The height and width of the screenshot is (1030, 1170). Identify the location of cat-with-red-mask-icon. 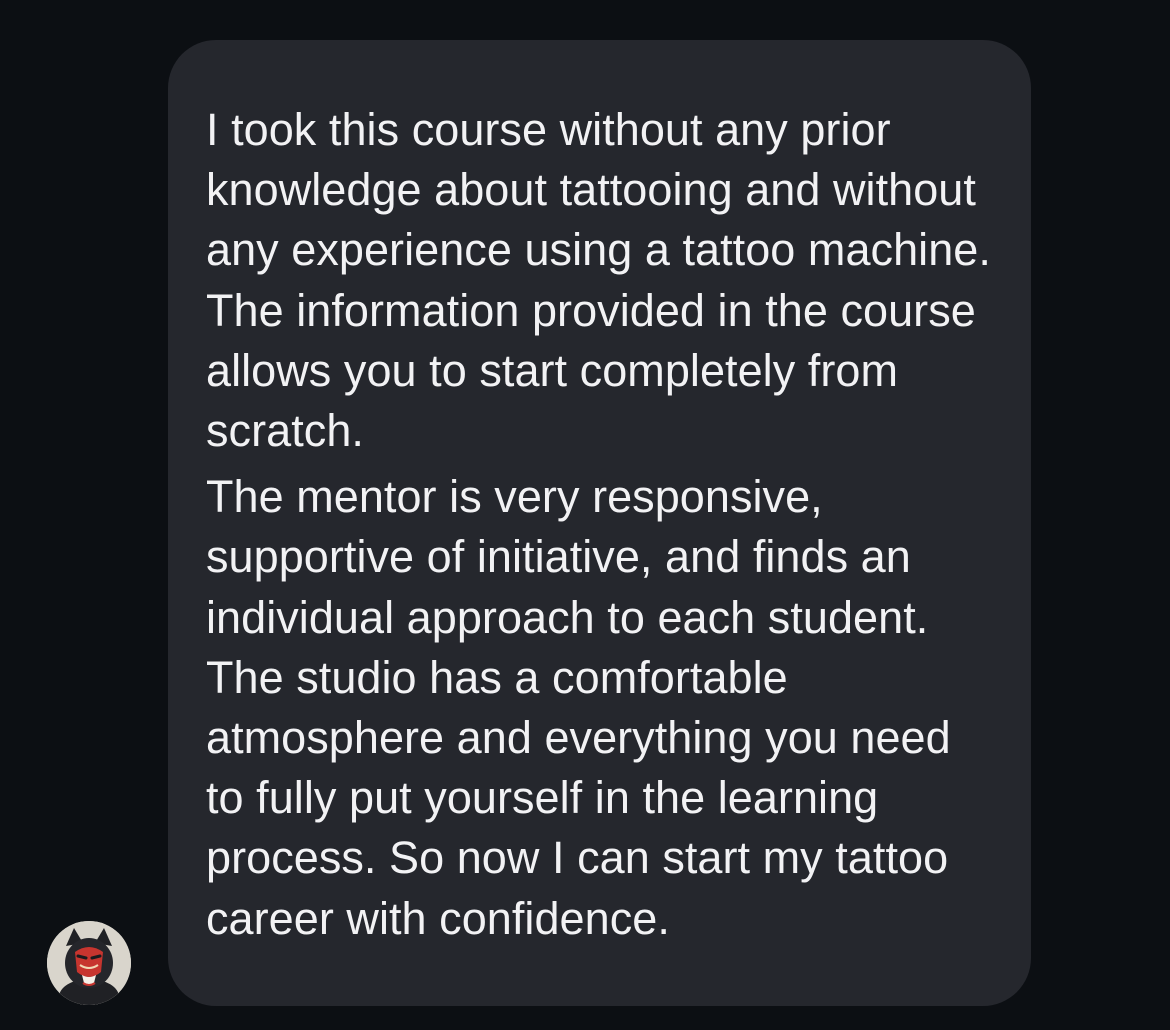
(89, 963).